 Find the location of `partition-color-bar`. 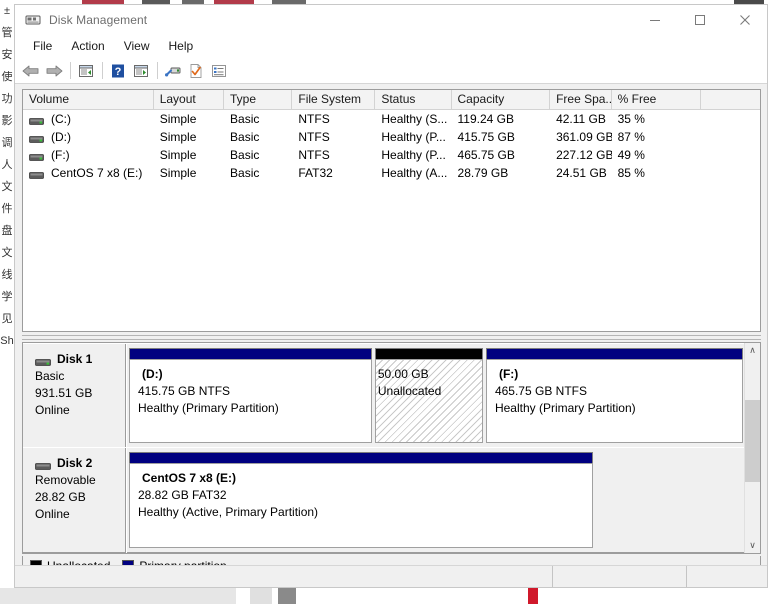

partition-color-bar is located at coordinates (614, 353).